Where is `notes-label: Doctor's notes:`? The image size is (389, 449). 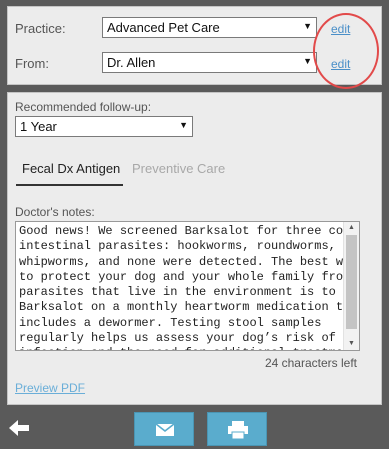 notes-label: Doctor's notes: is located at coordinates (55, 212).